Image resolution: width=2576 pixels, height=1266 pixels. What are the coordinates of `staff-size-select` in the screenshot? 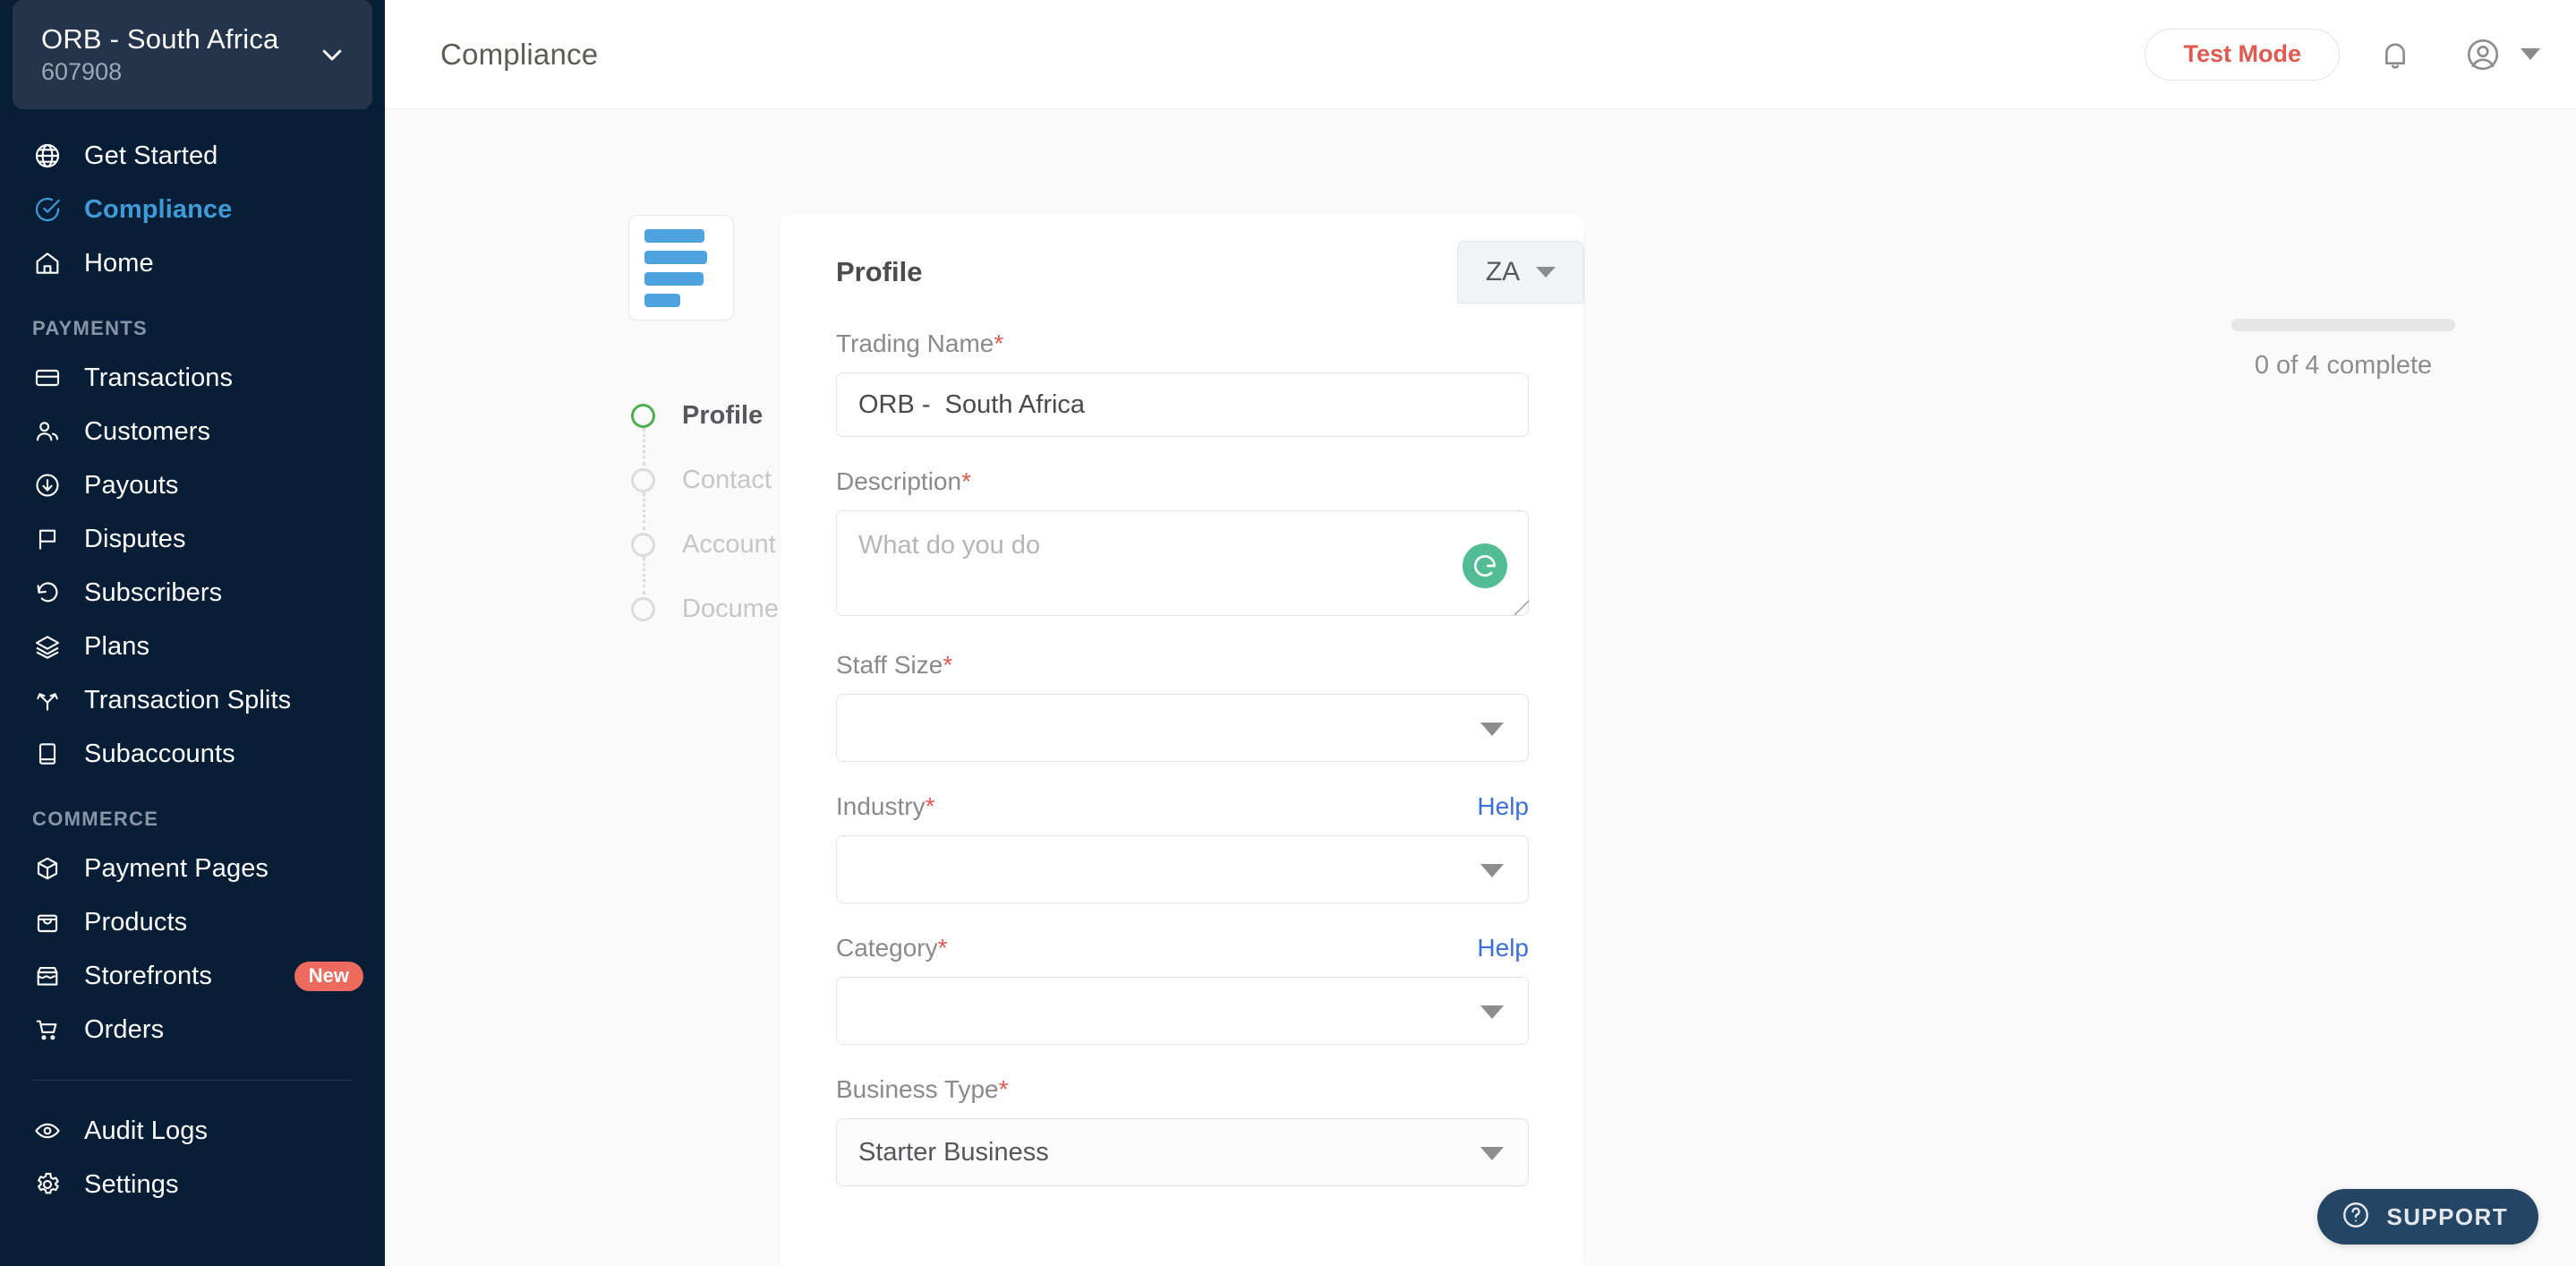 It's located at (1182, 728).